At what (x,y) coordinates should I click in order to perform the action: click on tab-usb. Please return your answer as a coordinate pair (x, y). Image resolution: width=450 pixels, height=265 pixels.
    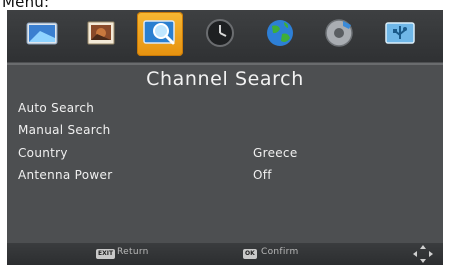
    Looking at the image, I should click on (400, 34).